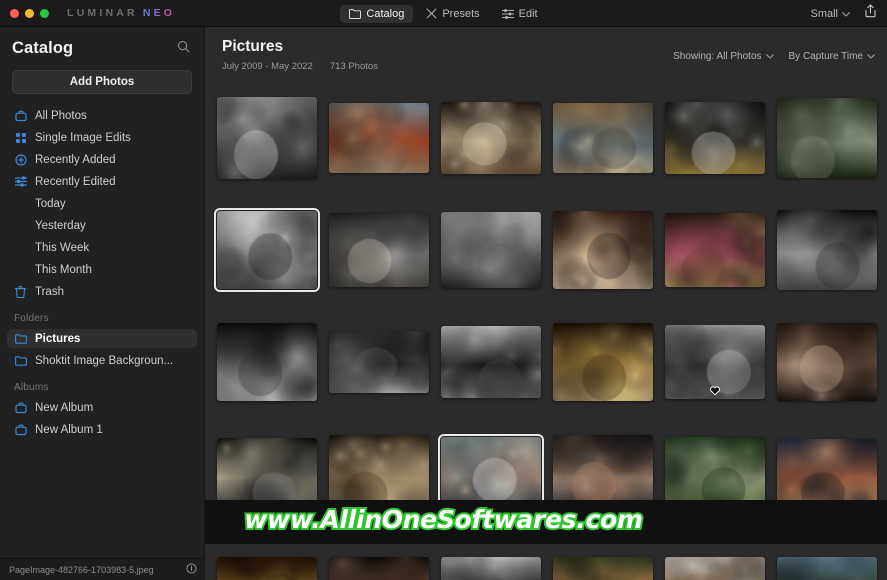  I want to click on sidebar-item-recently-edited: Recently Edited, so click(102, 181).